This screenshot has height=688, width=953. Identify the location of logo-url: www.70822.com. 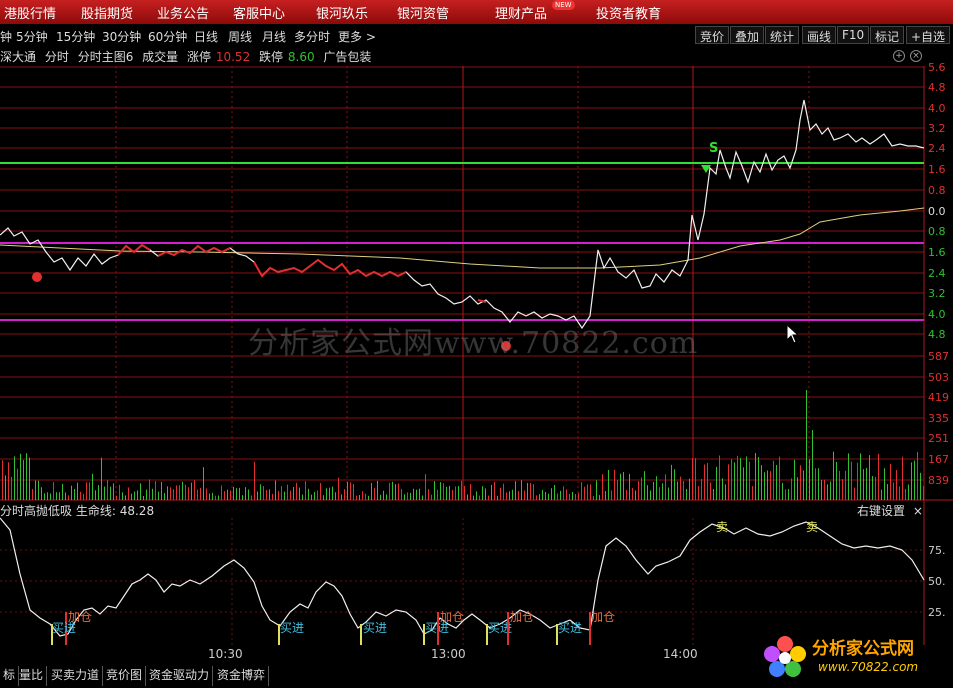
(868, 667).